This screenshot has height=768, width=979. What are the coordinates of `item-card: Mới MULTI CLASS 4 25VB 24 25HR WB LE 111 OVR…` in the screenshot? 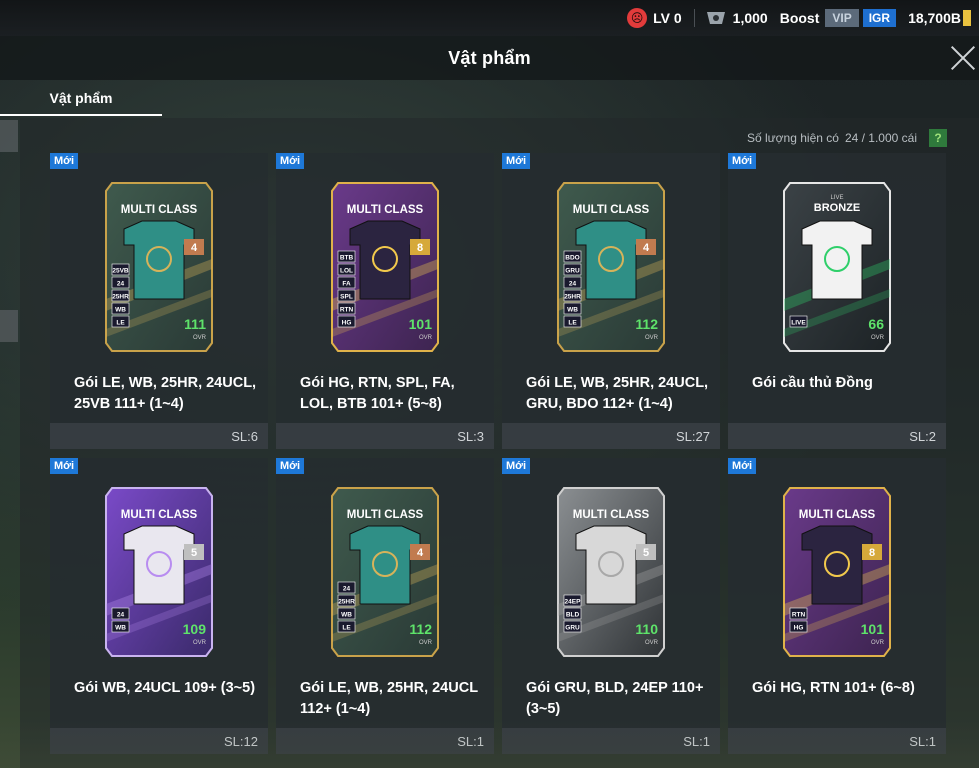 It's located at (159, 301).